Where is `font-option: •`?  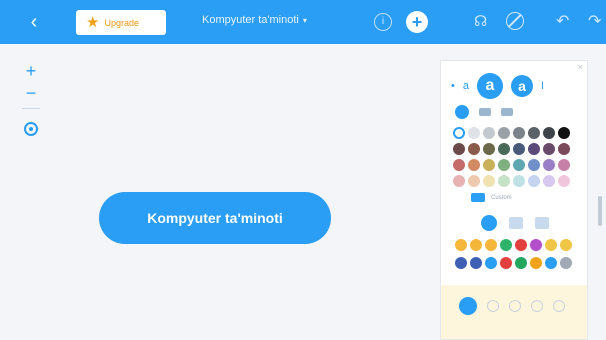
font-option: • is located at coordinates (453, 86).